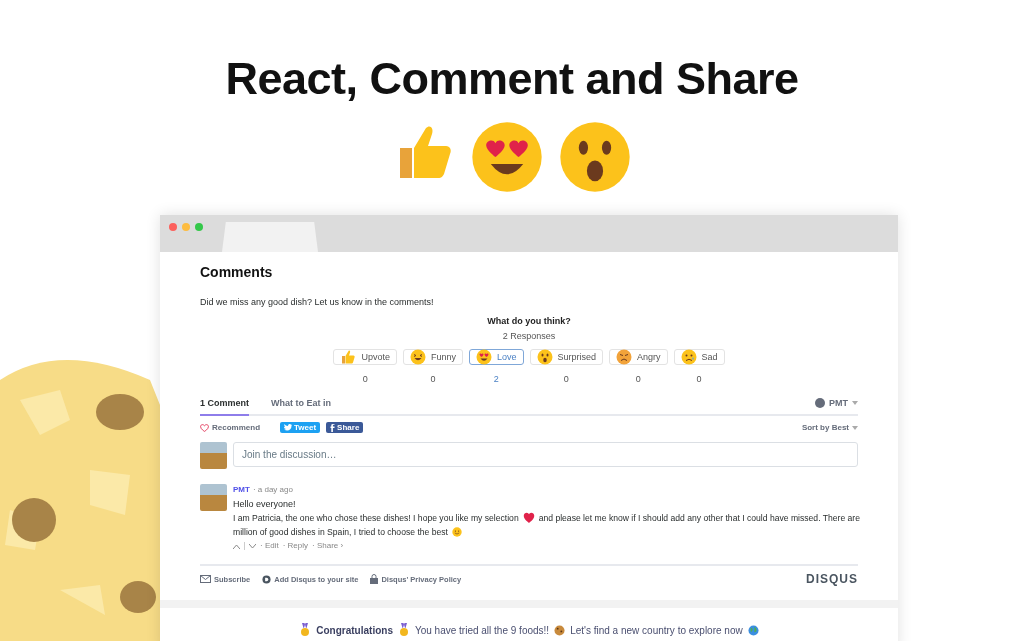  What do you see at coordinates (224, 405) in the screenshot?
I see `tab: 1 Comment` at bounding box center [224, 405].